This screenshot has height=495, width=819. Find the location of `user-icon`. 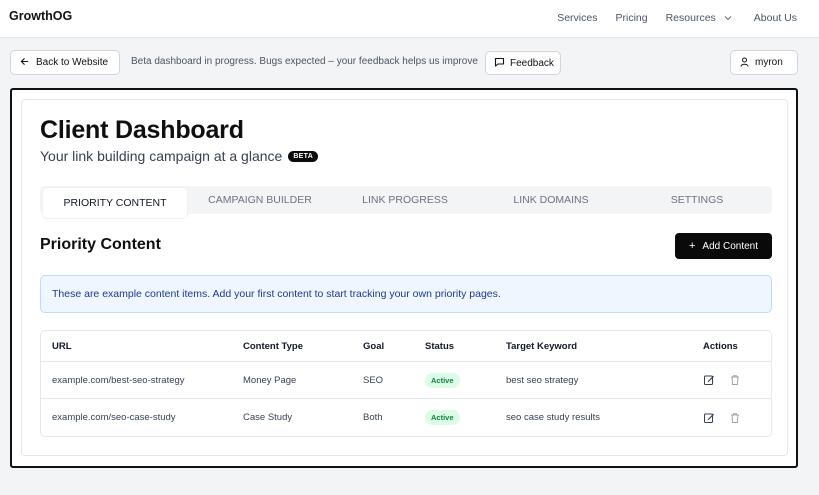

user-icon is located at coordinates (744, 63).